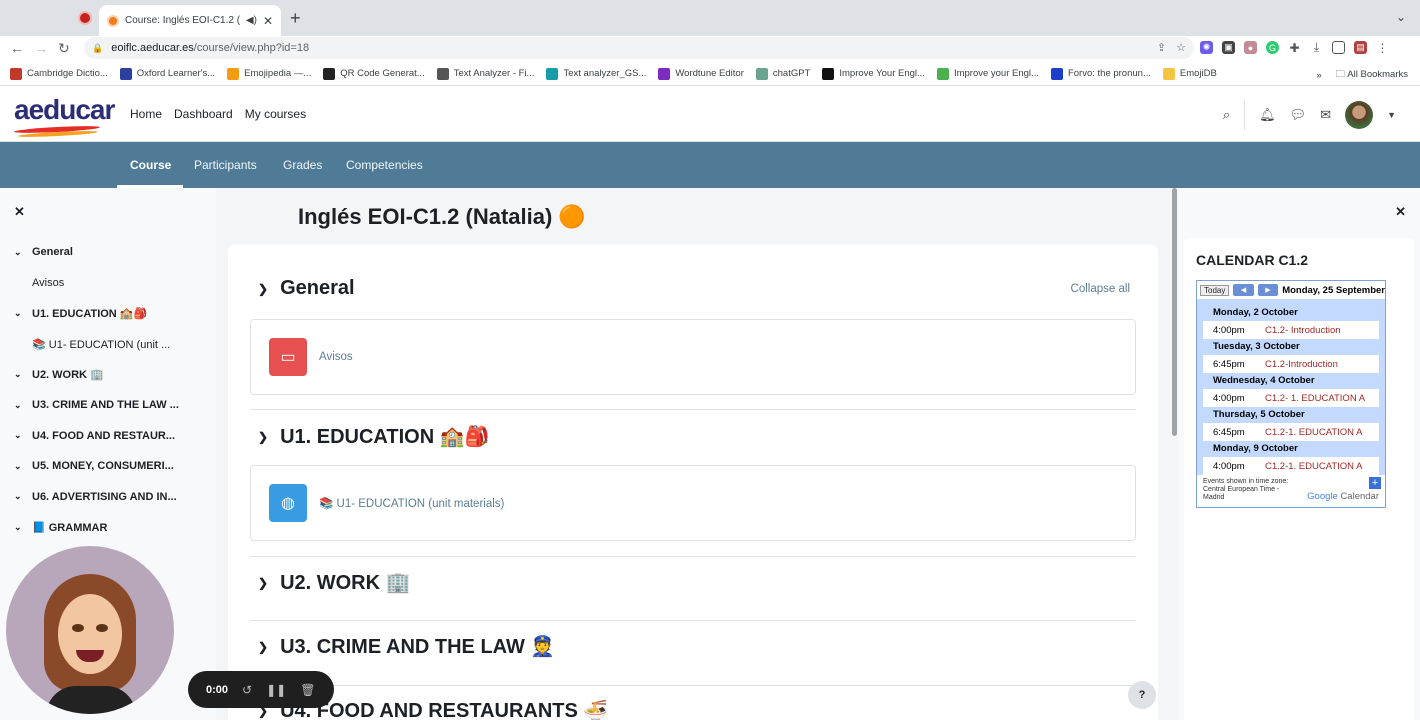 Image resolution: width=1420 pixels, height=720 pixels. What do you see at coordinates (48, 283) in the screenshot?
I see `course-index-activity: Avisos` at bounding box center [48, 283].